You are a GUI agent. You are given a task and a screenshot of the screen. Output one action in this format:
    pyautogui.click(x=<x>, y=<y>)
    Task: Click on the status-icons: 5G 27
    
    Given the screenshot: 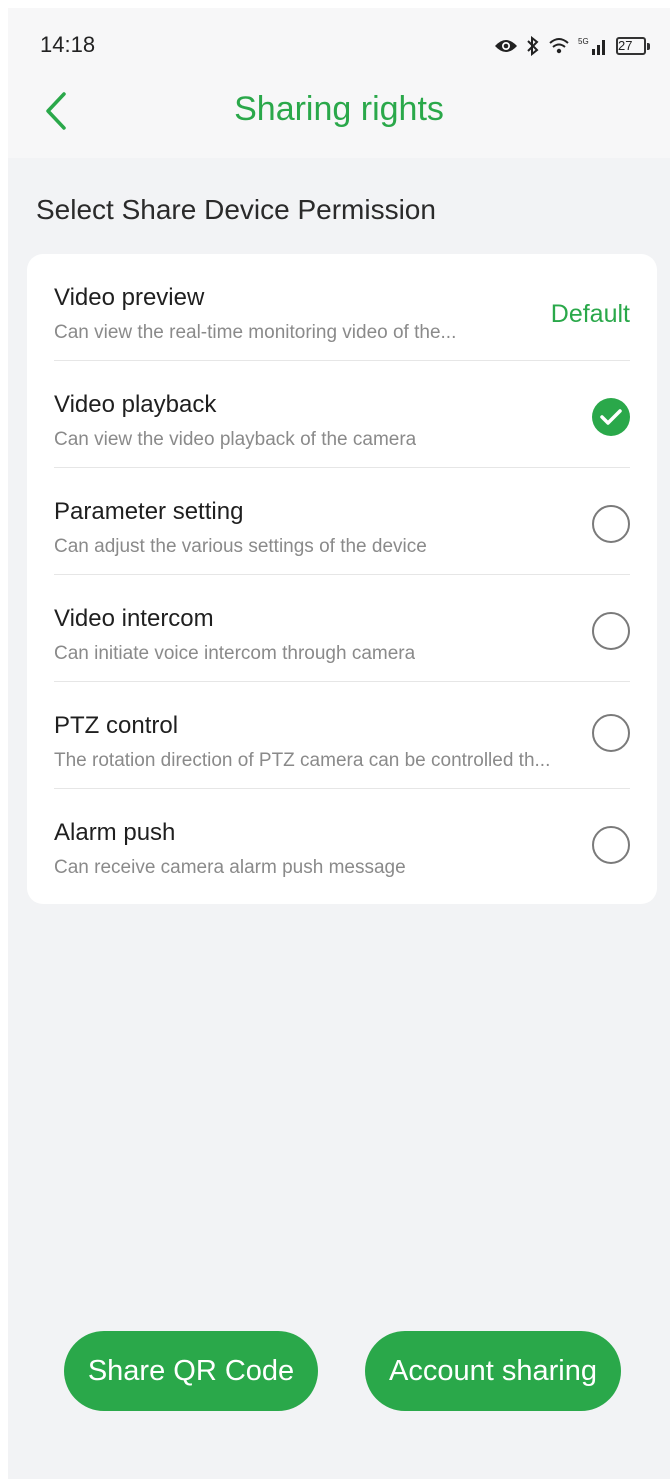 What is the action you would take?
    pyautogui.click(x=572, y=46)
    